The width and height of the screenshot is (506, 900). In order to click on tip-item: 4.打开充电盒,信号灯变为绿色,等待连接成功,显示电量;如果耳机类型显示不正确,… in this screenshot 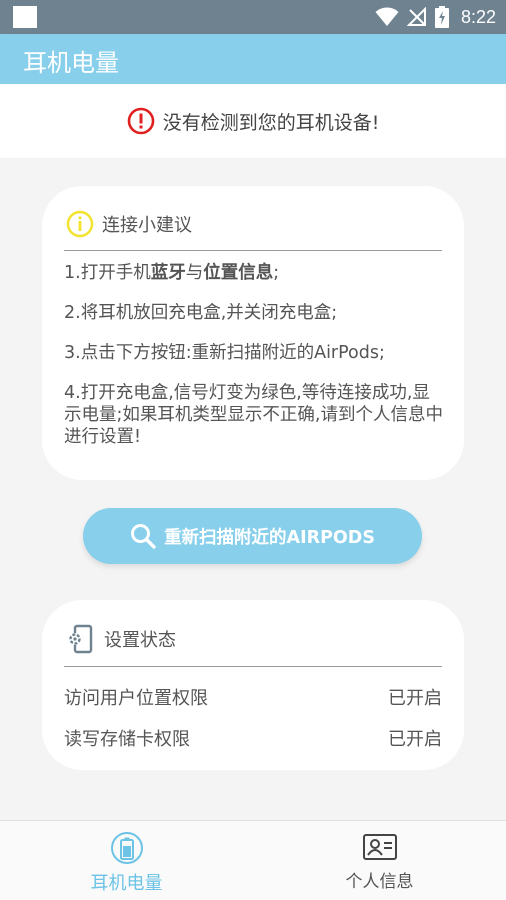, I will do `click(253, 415)`.